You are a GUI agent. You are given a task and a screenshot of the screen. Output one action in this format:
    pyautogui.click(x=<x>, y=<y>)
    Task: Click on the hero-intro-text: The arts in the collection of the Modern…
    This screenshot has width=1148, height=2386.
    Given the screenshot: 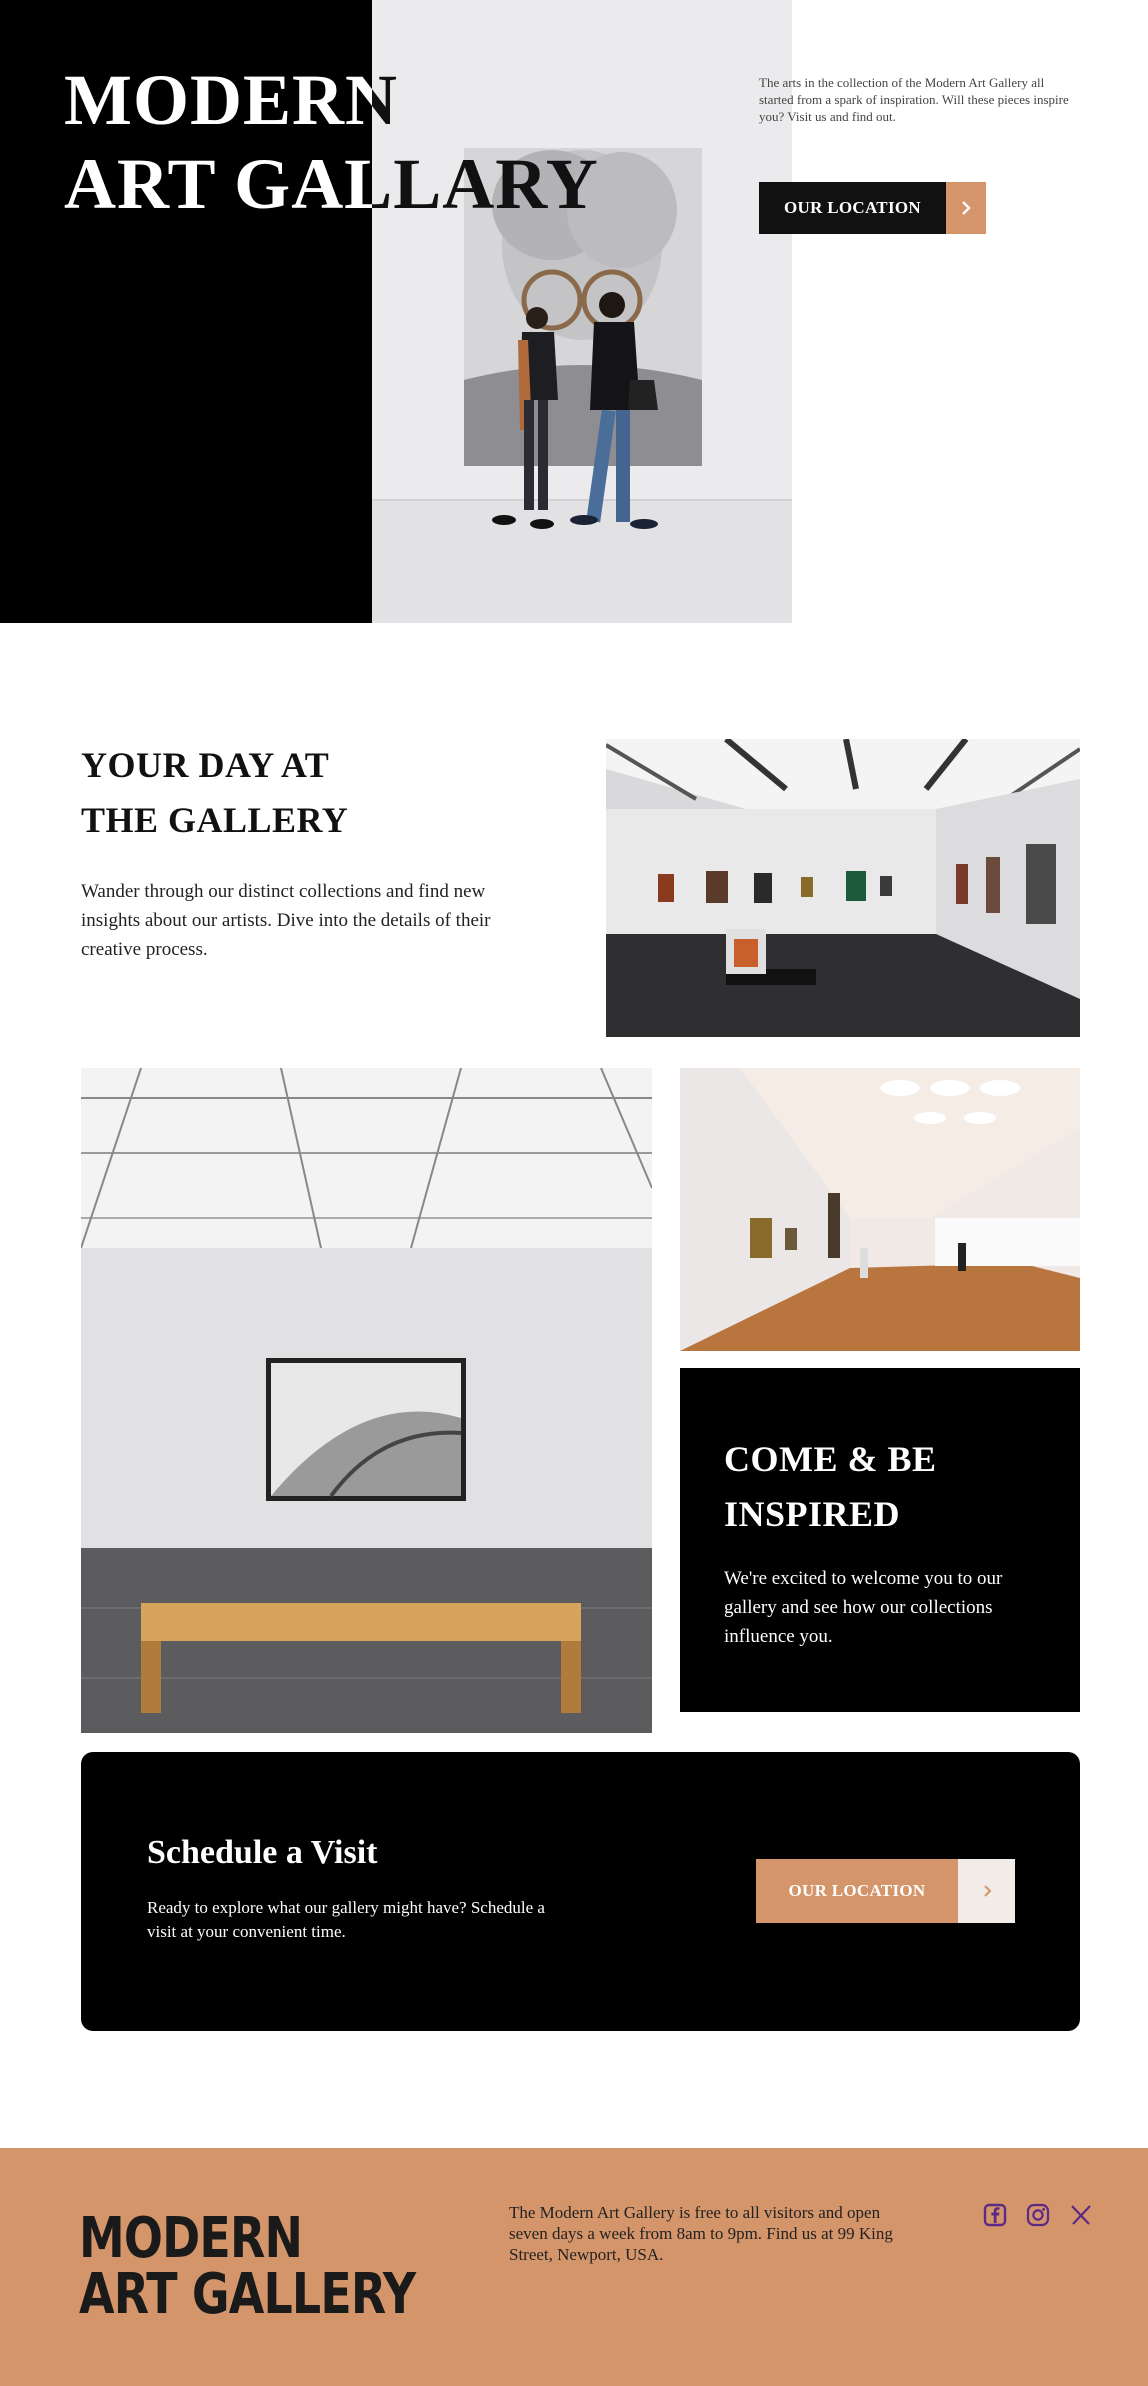 What is the action you would take?
    pyautogui.click(x=914, y=99)
    